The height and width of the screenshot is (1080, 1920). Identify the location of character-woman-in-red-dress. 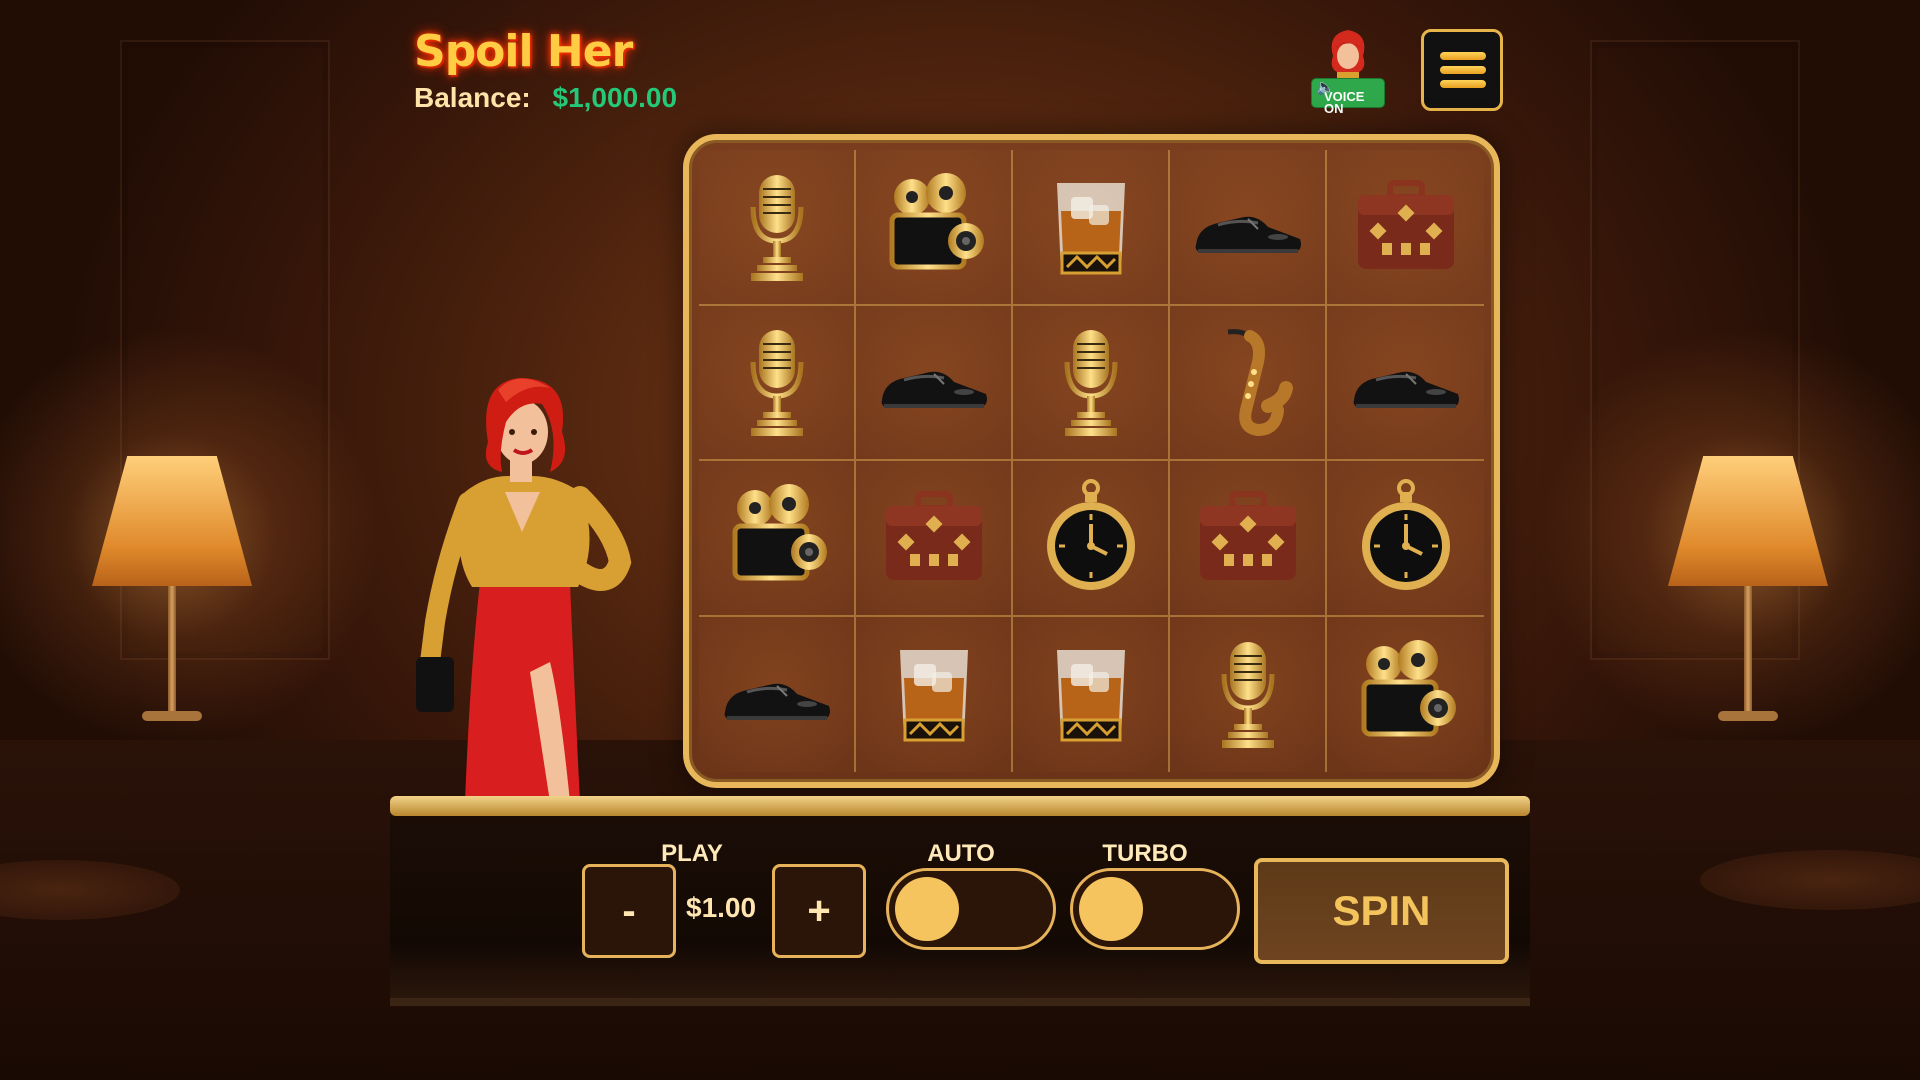
(524, 590).